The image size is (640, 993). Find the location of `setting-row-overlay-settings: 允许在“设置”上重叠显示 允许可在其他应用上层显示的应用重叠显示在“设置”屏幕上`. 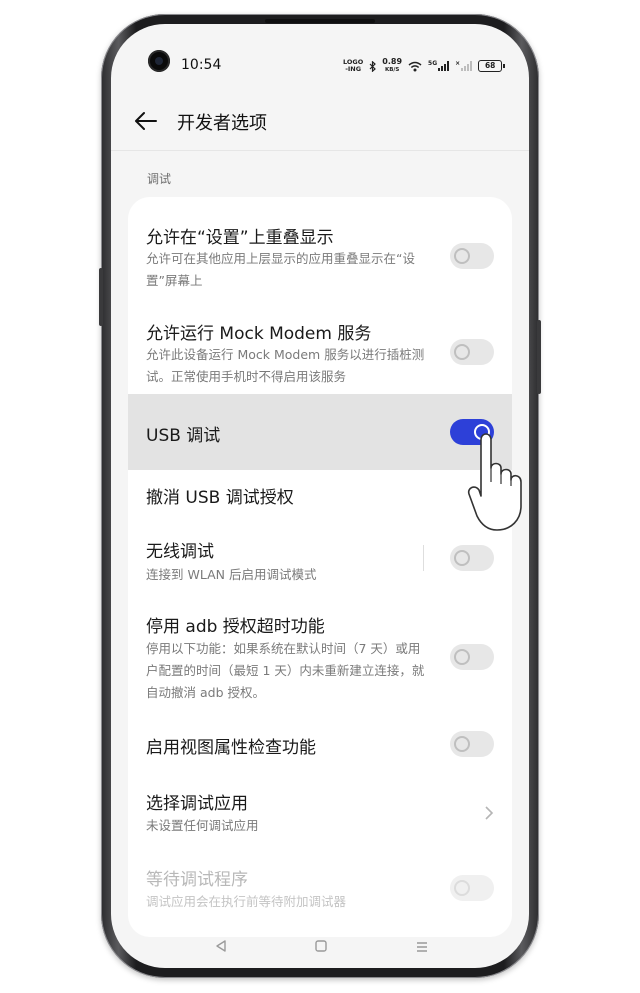

setting-row-overlay-settings: 允许在“设置”上重叠显示 允许可在其他应用上层显示的应用重叠显示在“设置”屏幕上 is located at coordinates (320, 245).